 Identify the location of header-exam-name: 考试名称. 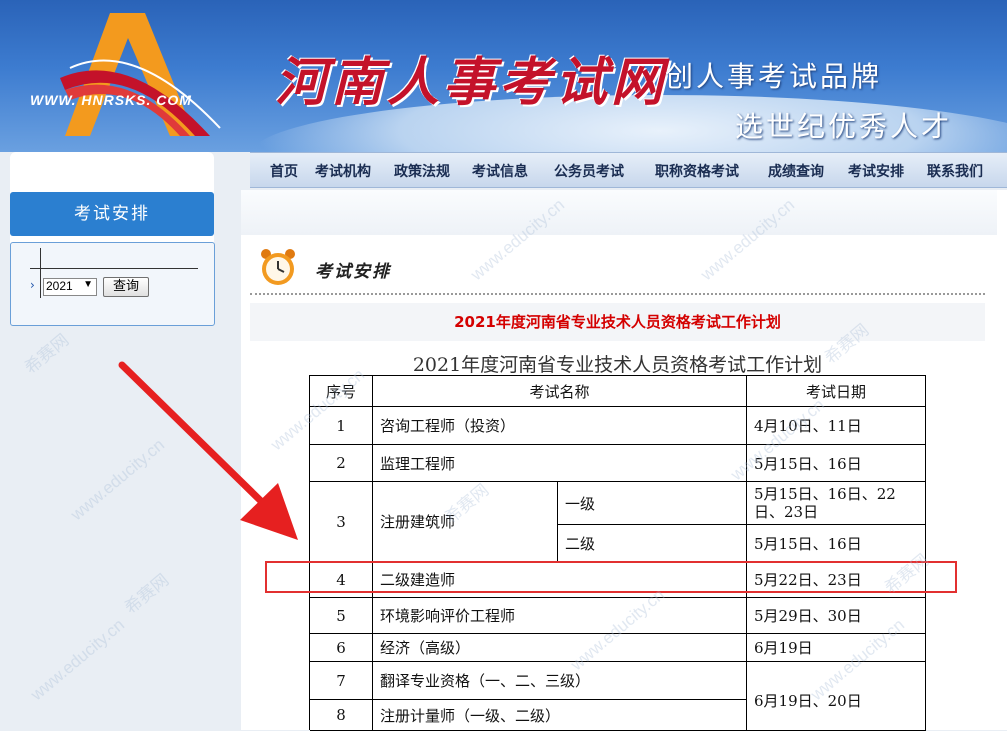
(560, 391).